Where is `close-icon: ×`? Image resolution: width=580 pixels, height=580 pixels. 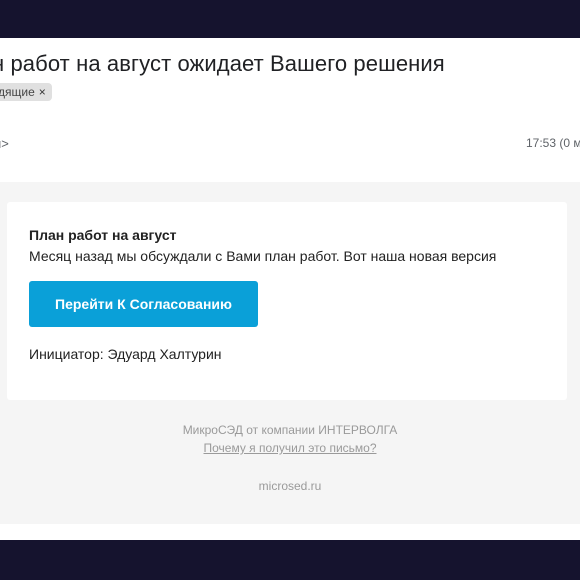 close-icon: × is located at coordinates (42, 92).